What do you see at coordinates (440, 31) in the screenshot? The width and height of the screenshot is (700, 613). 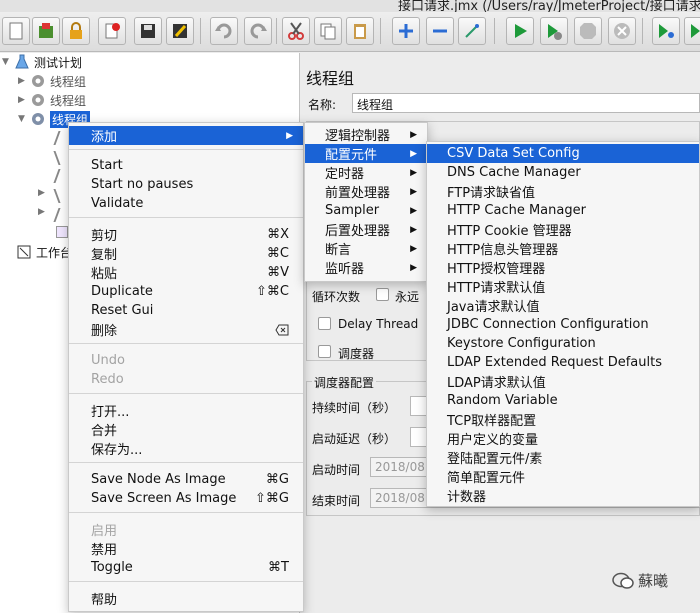 I see `collapse-button` at bounding box center [440, 31].